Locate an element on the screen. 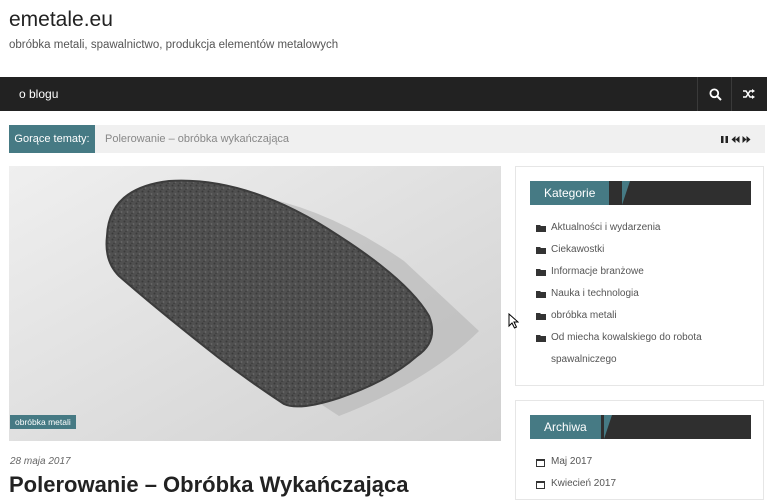 The height and width of the screenshot is (500, 767). site-title: emetale.eu is located at coordinates (61, 20).